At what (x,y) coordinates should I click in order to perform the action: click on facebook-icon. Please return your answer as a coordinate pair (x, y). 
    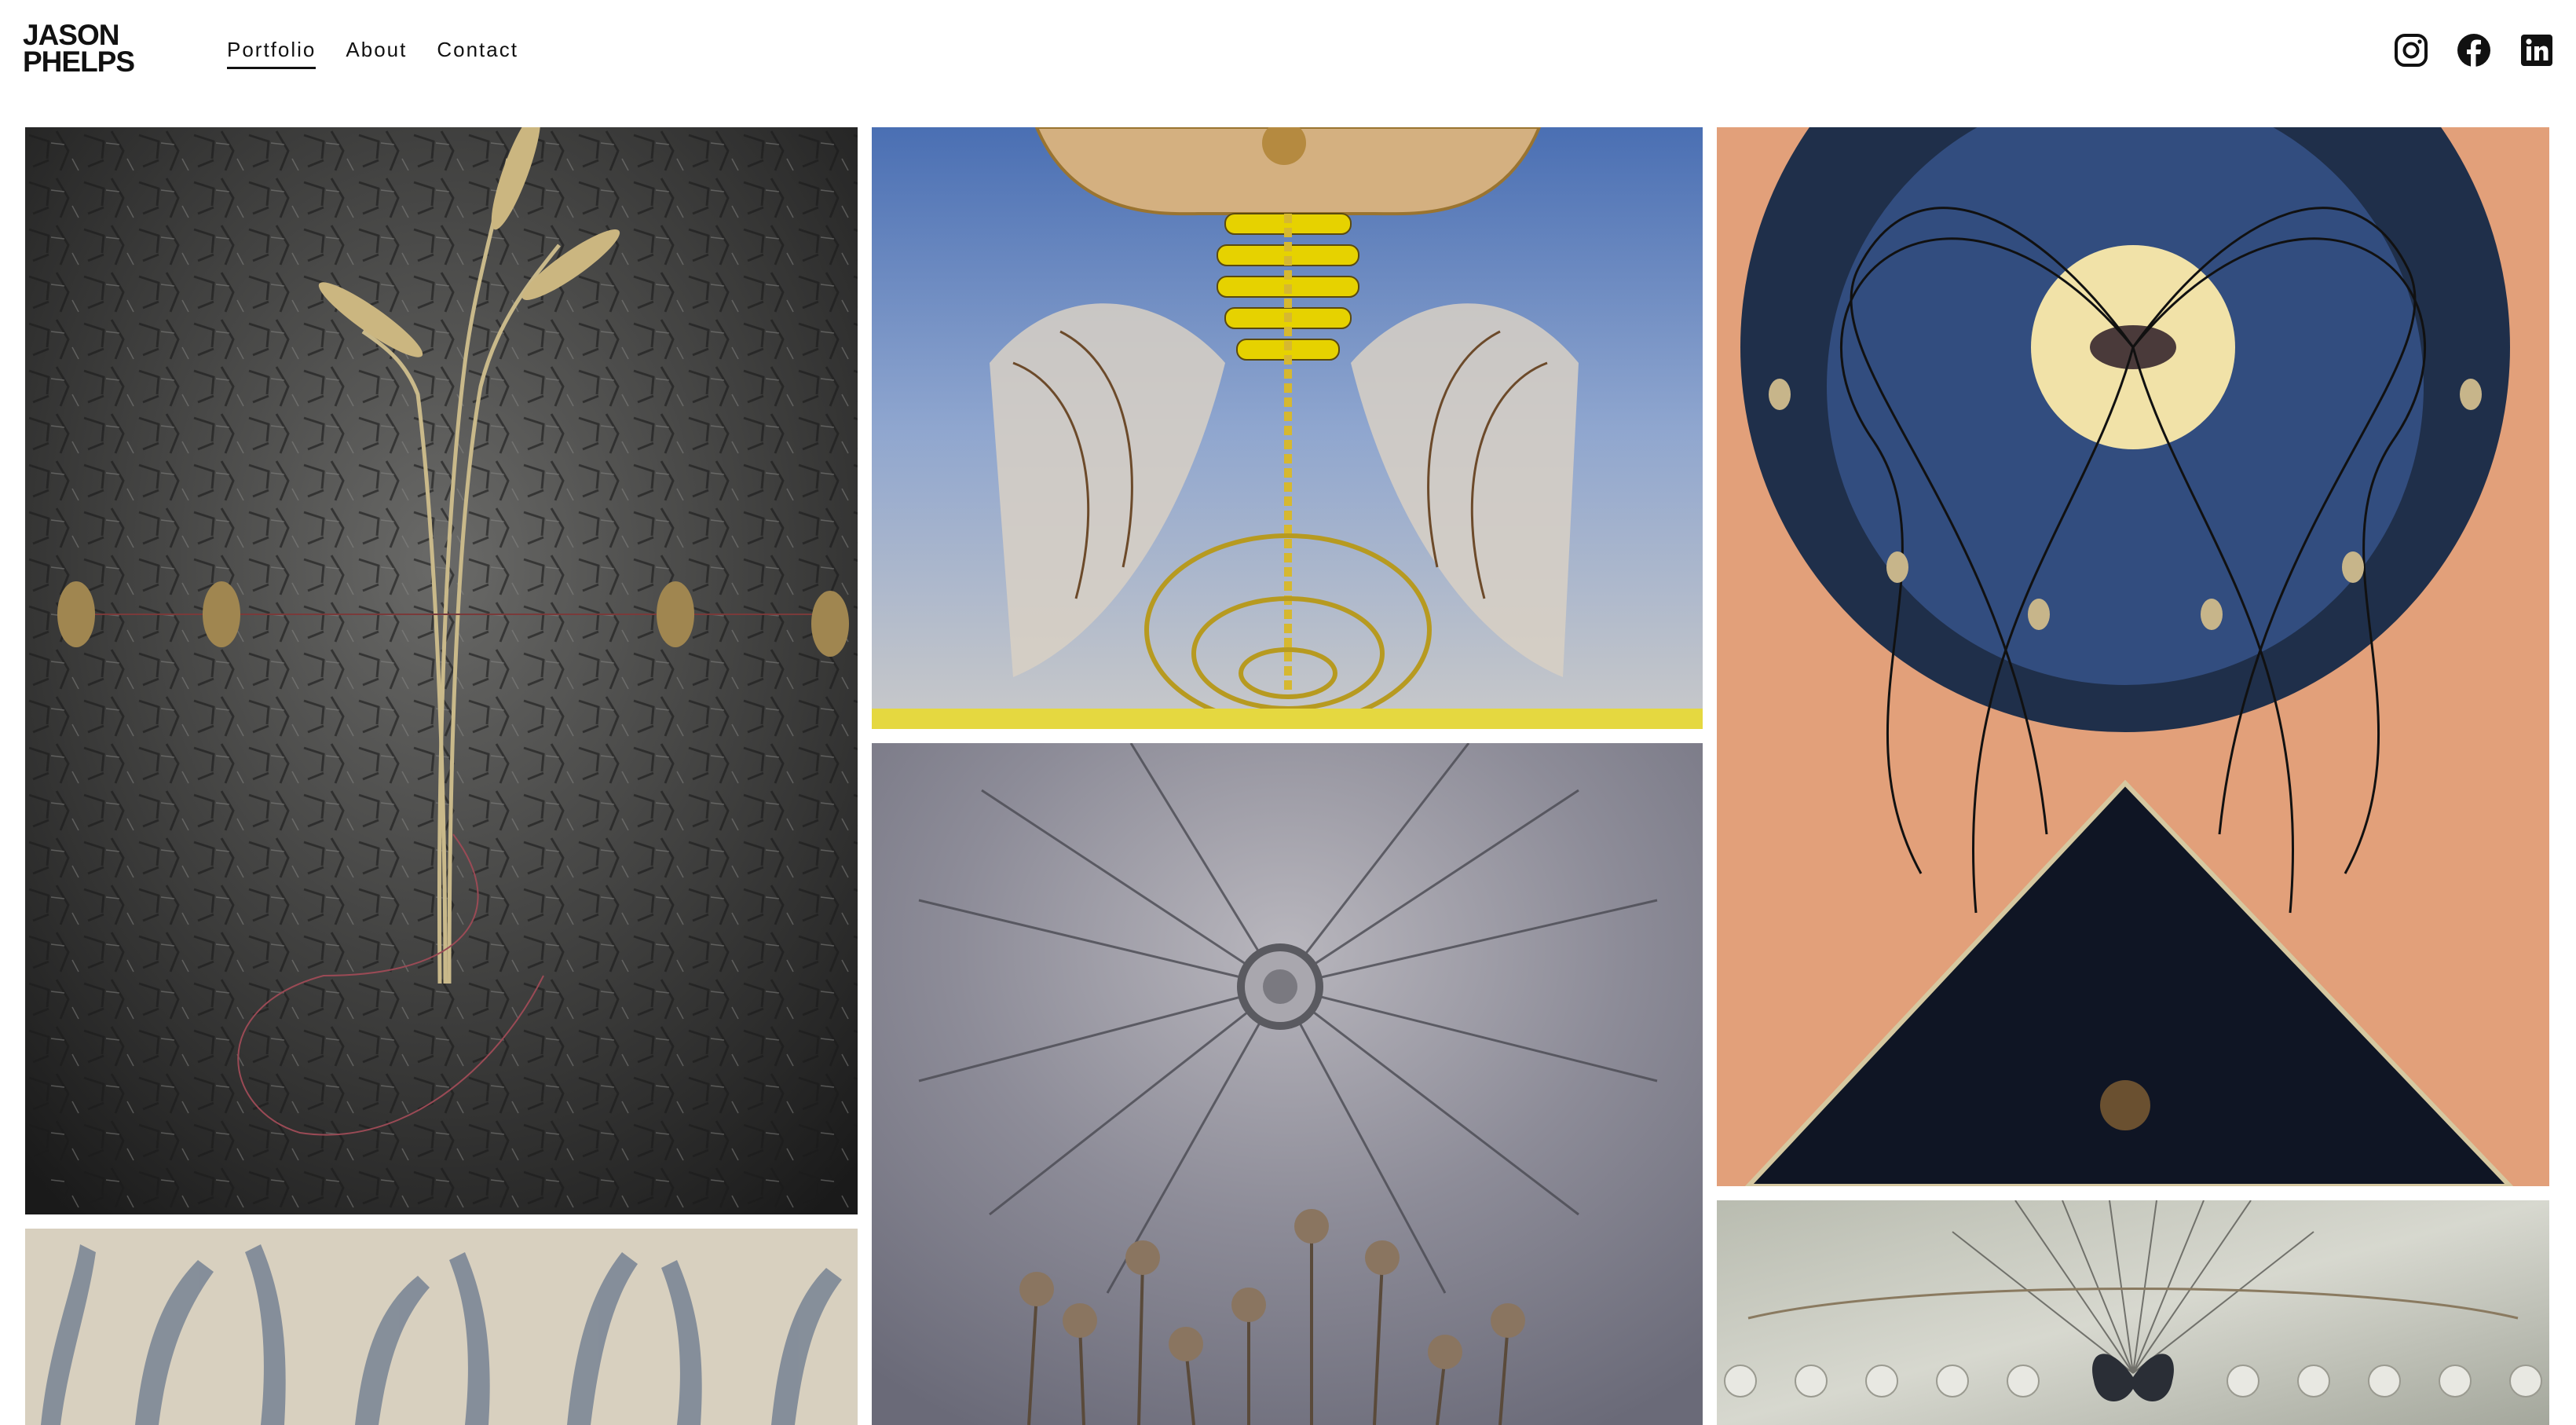
    Looking at the image, I should click on (2474, 50).